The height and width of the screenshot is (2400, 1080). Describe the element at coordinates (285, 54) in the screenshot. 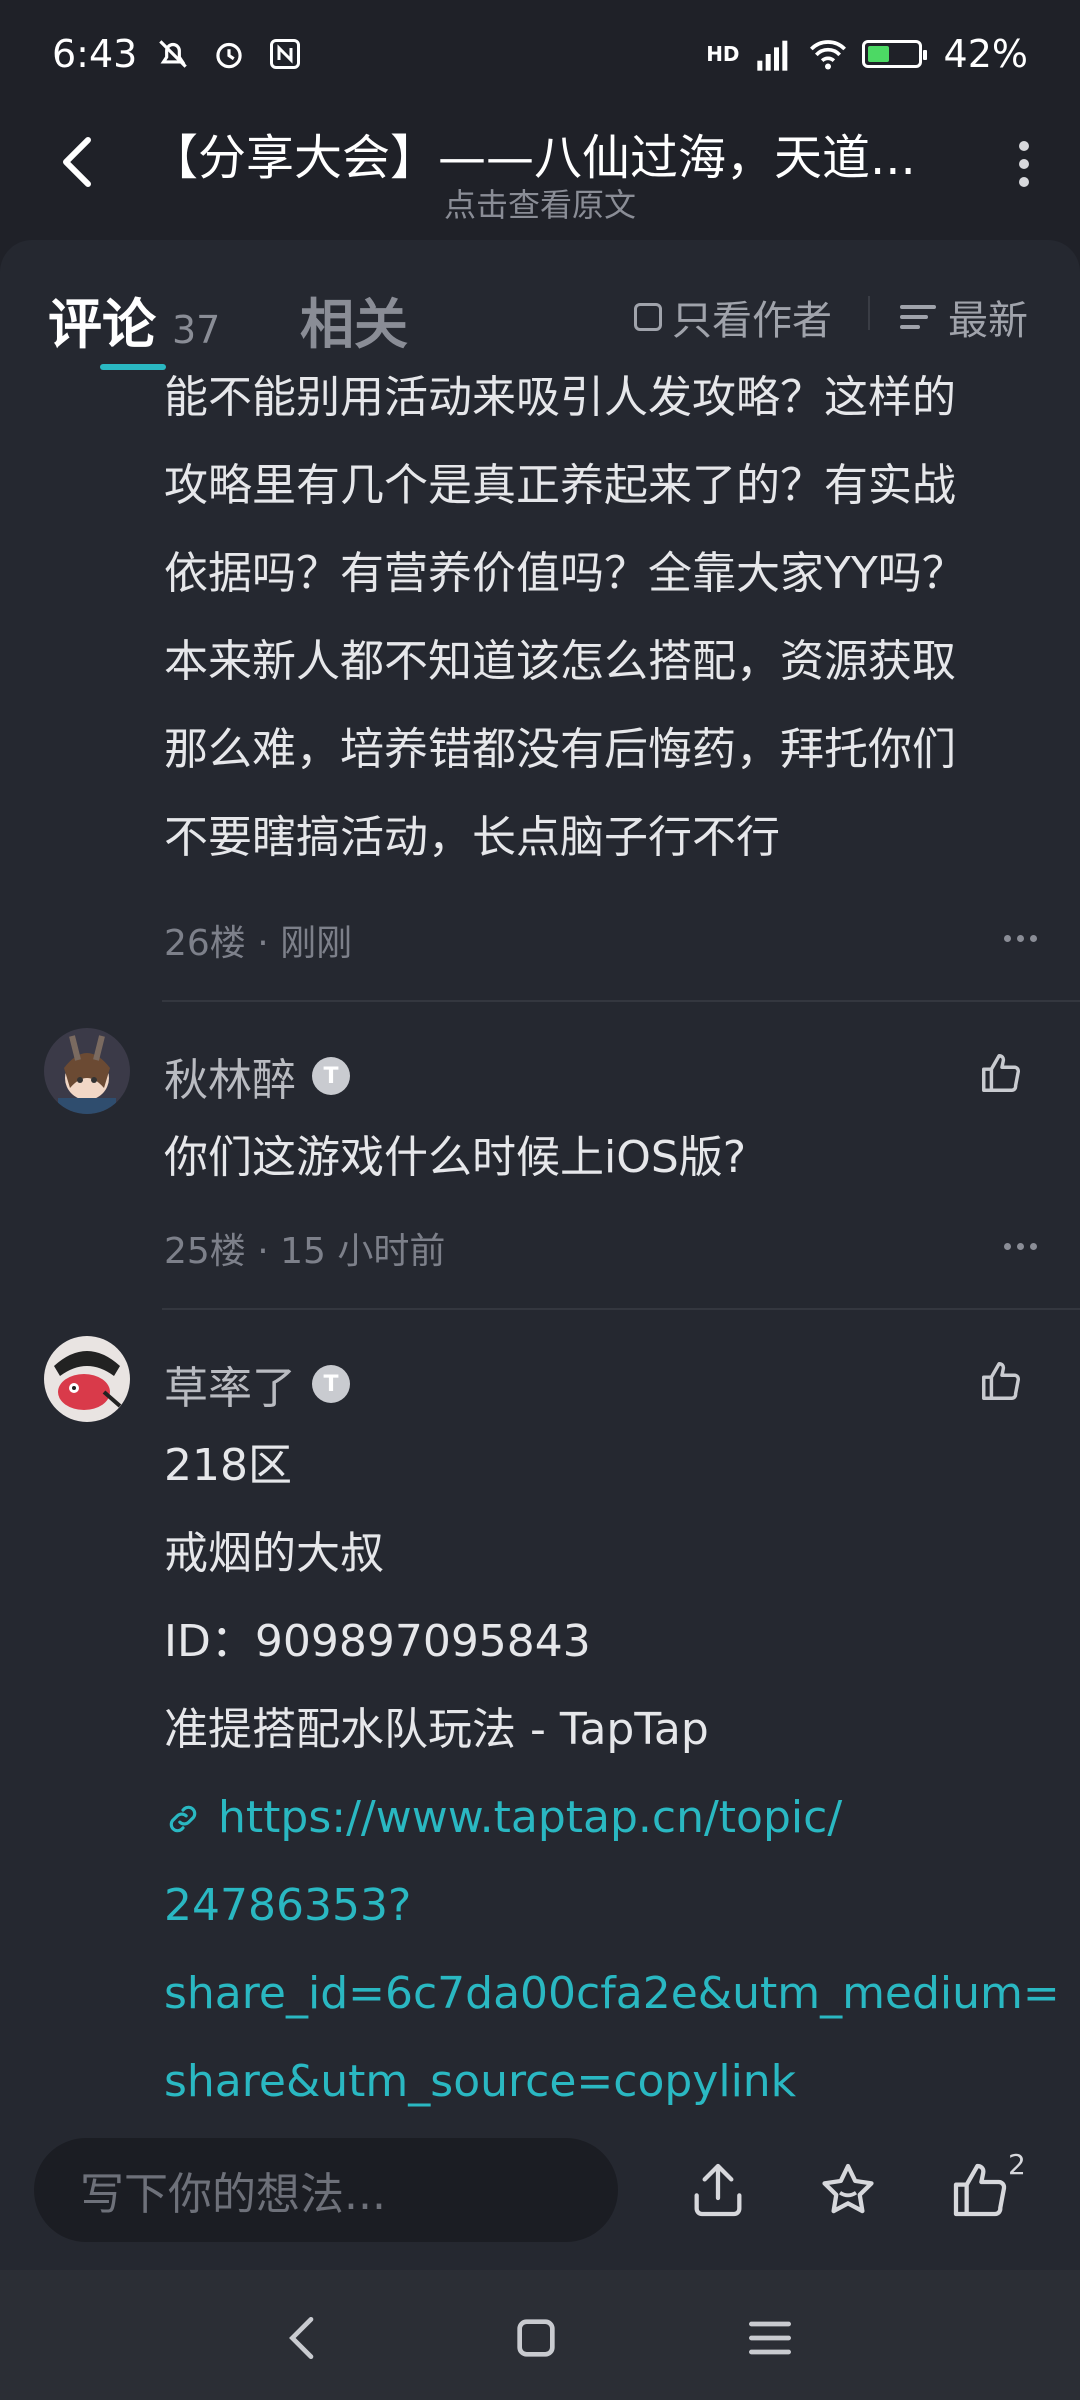

I see `nfc-icon` at that location.